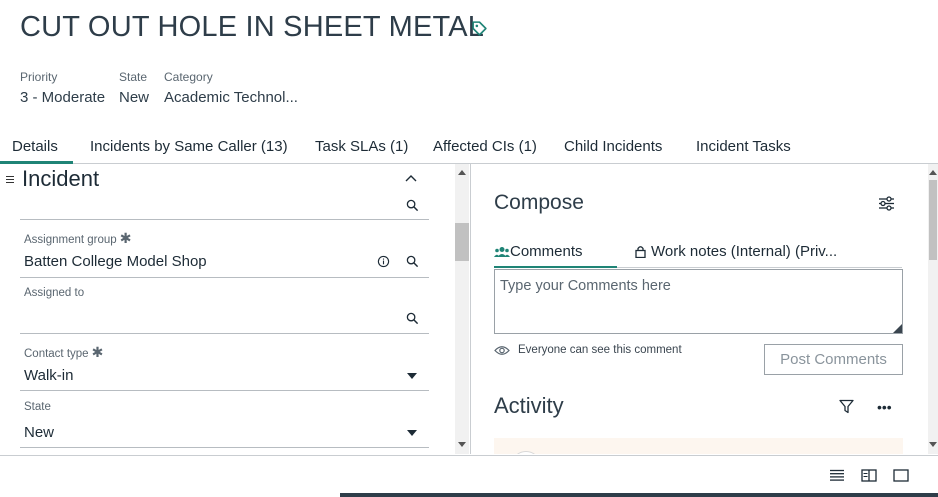  What do you see at coordinates (933, 220) in the screenshot?
I see `compose-scrollbar-thumb` at bounding box center [933, 220].